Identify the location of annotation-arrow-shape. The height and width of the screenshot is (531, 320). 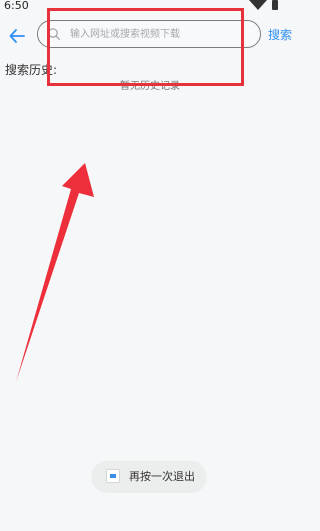
(55, 272).